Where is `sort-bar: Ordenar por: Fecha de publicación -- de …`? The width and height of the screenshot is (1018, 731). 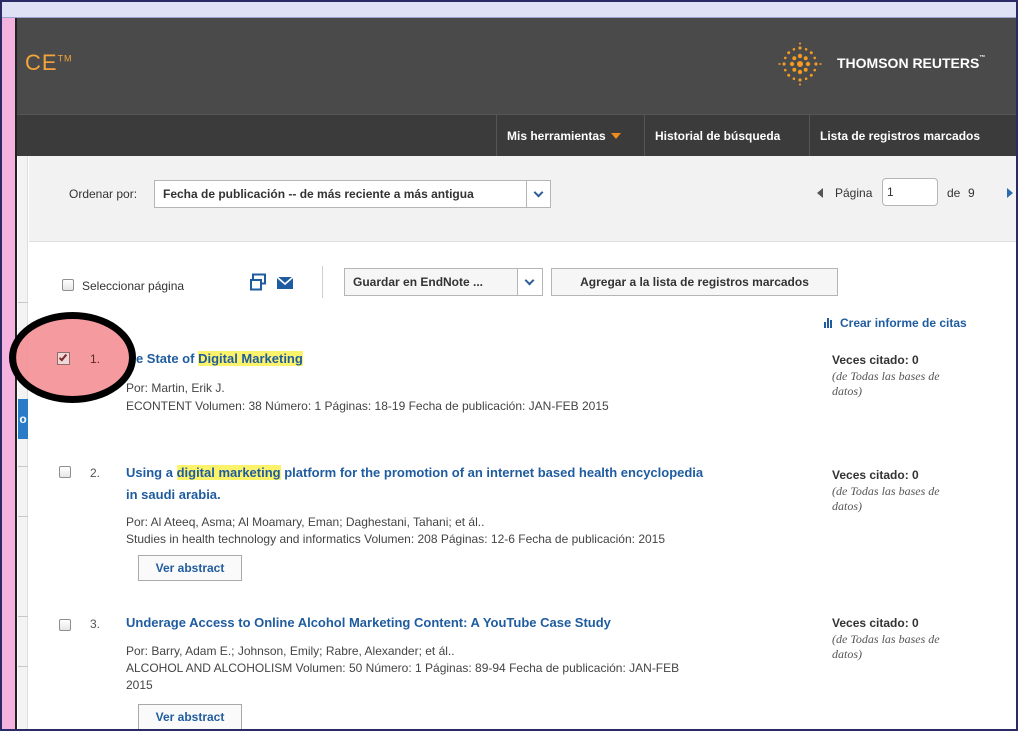 sort-bar: Ordenar por: Fecha de publicación -- de … is located at coordinates (522, 199).